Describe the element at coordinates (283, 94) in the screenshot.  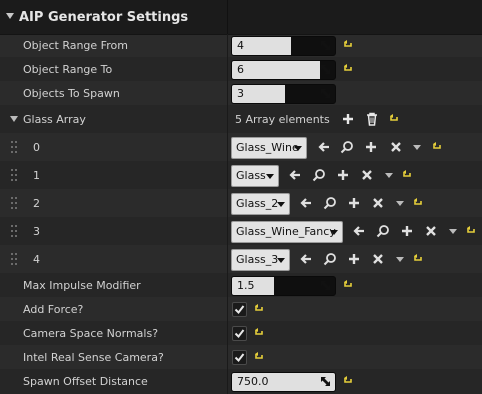
I see `objects-to-spawn-input: 3` at that location.